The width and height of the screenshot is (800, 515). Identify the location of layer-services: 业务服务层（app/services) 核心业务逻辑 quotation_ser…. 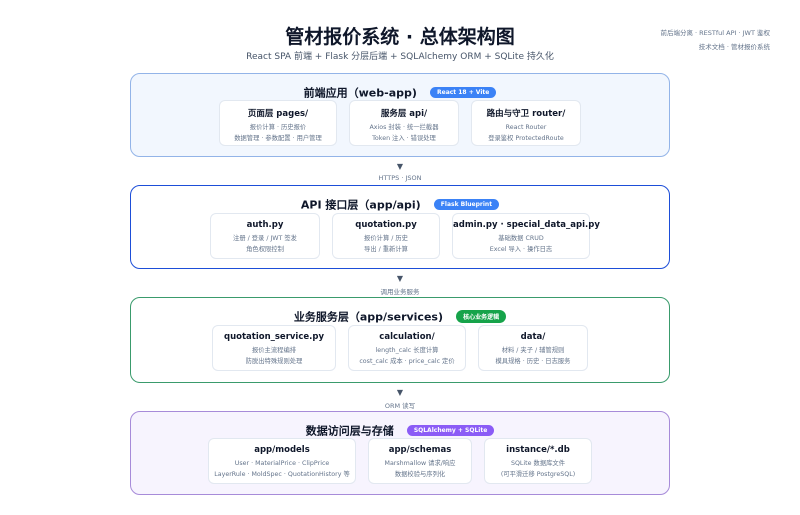
(400, 340).